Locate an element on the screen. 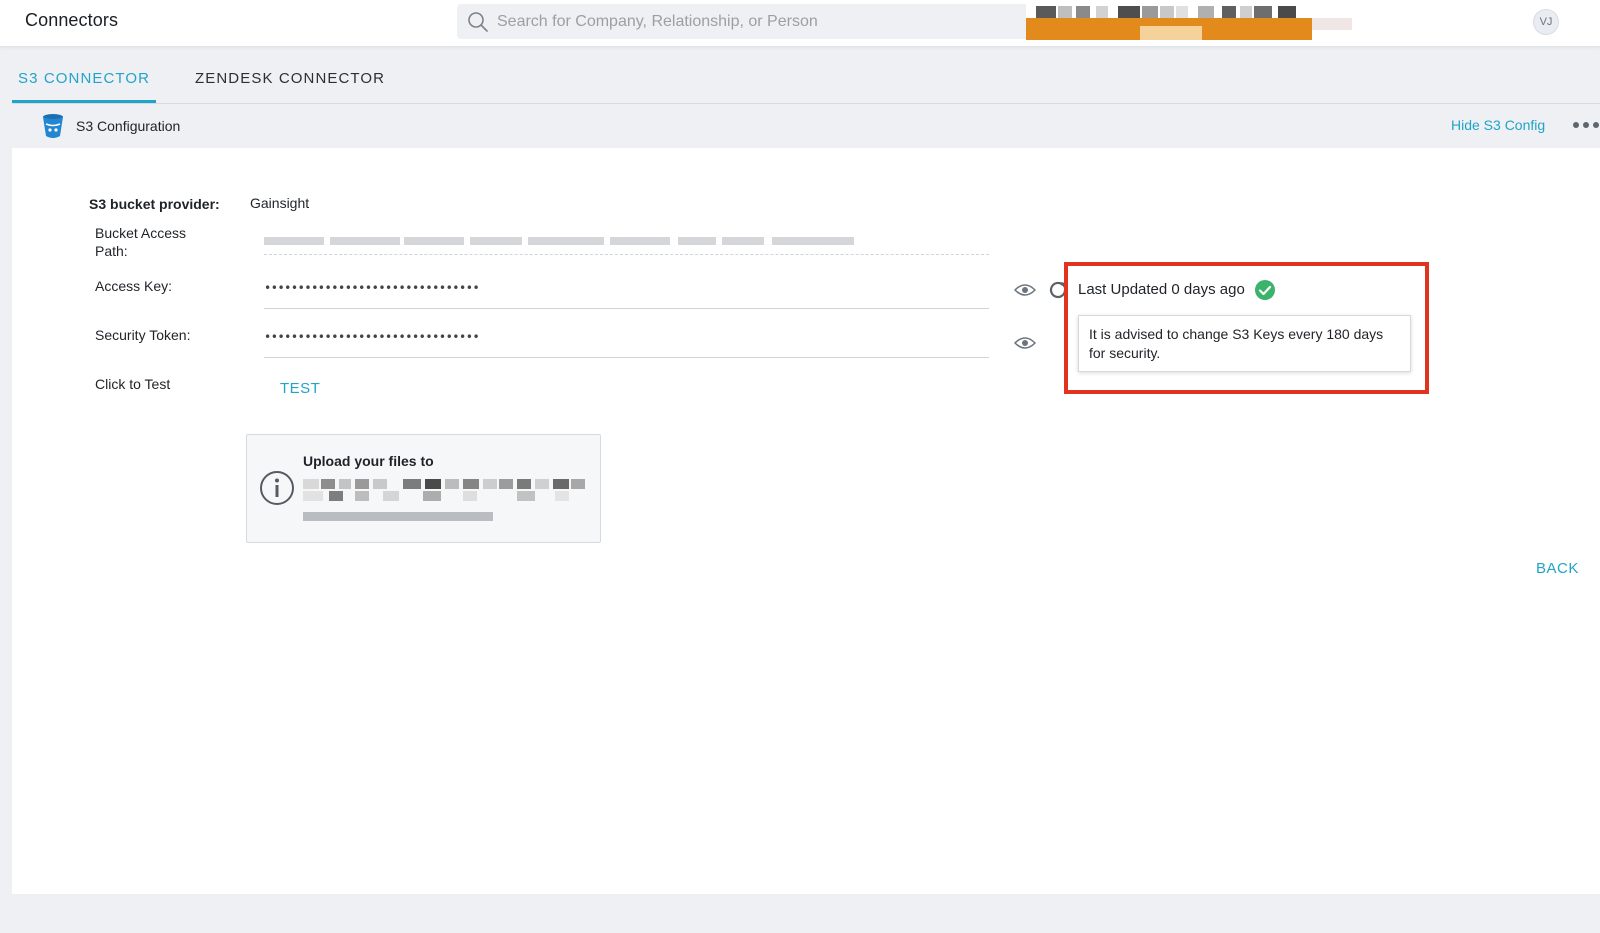  bucket-path-underline is located at coordinates (626, 254).